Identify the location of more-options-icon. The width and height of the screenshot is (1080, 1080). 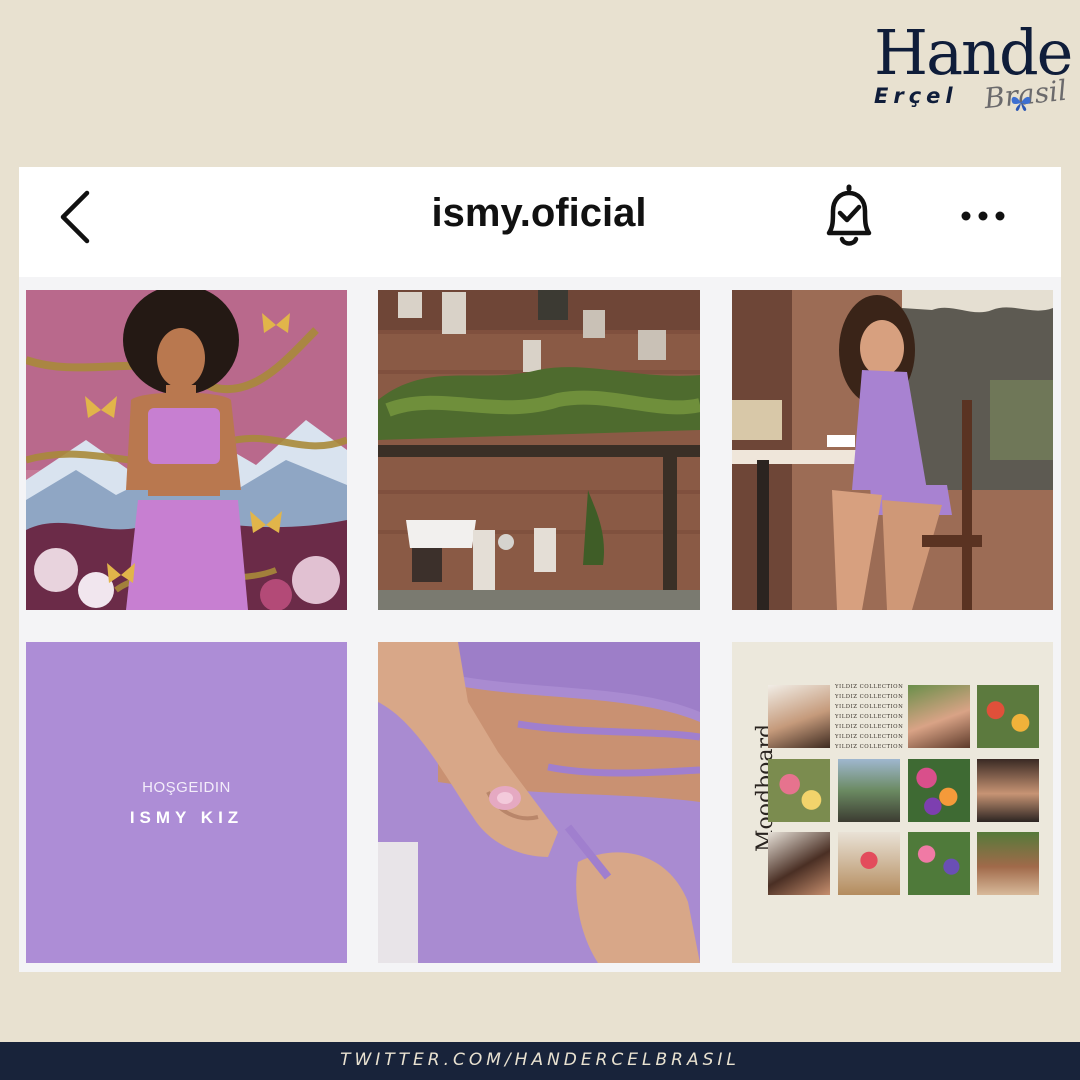
(984, 216).